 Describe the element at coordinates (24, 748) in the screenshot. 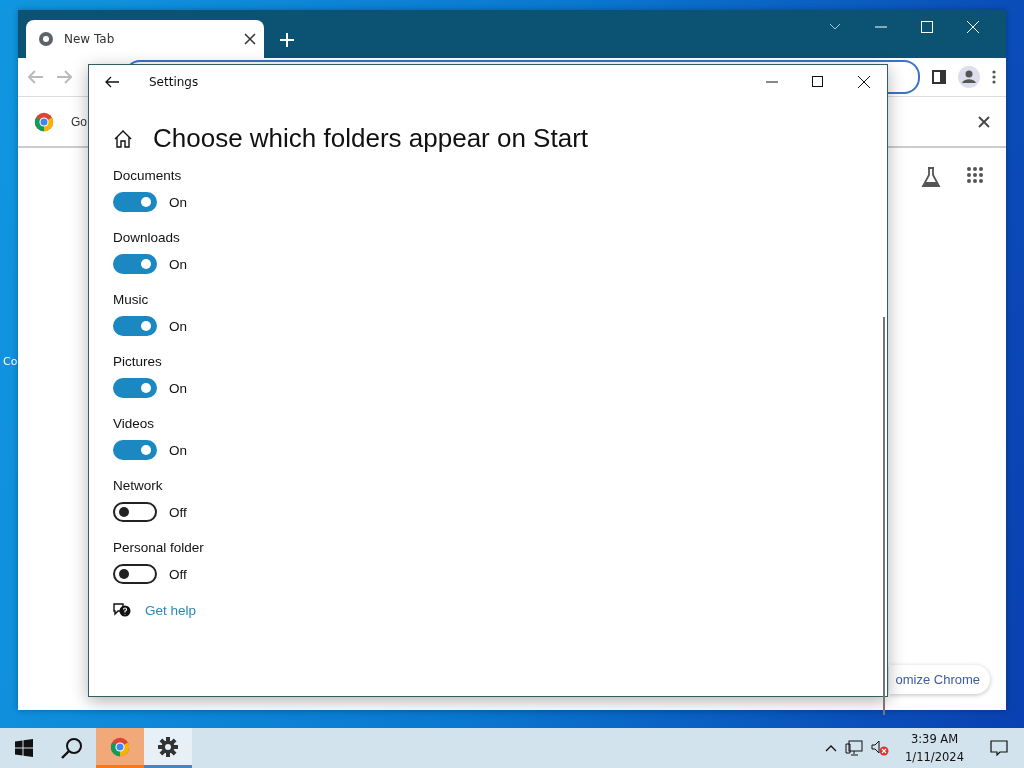

I see `windows-logo-icon` at that location.